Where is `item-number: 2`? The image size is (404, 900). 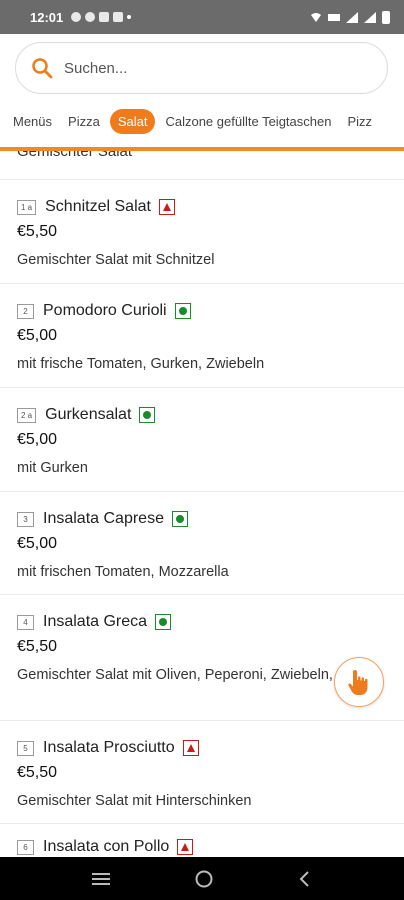
item-number: 2 is located at coordinates (25, 311).